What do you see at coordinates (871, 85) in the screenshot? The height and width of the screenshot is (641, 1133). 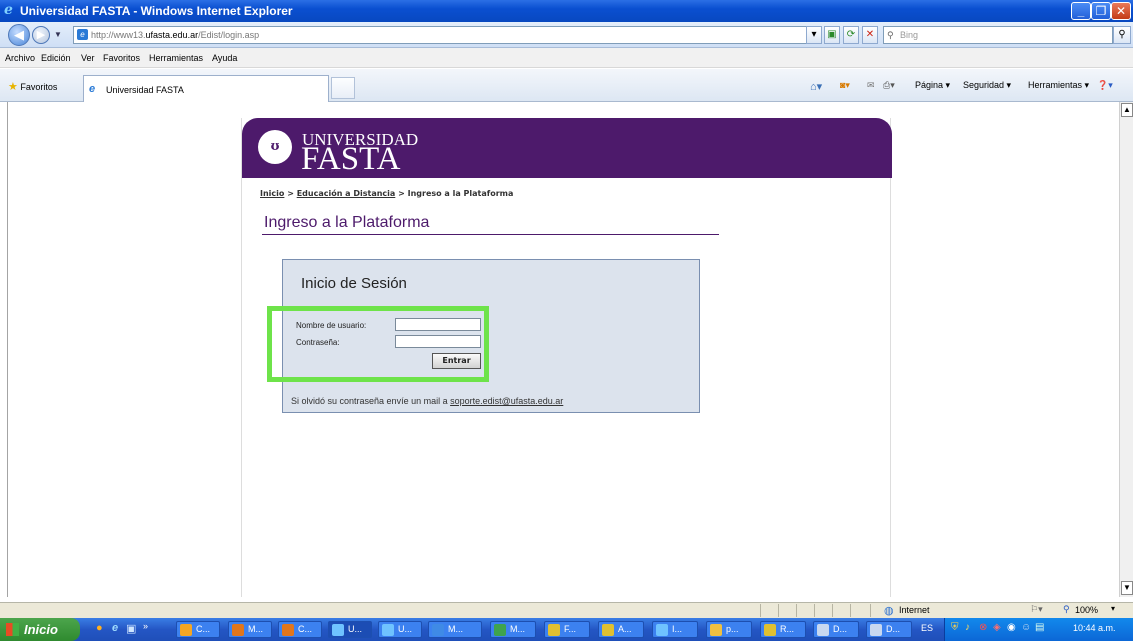 I see `mail-icon: ✉` at bounding box center [871, 85].